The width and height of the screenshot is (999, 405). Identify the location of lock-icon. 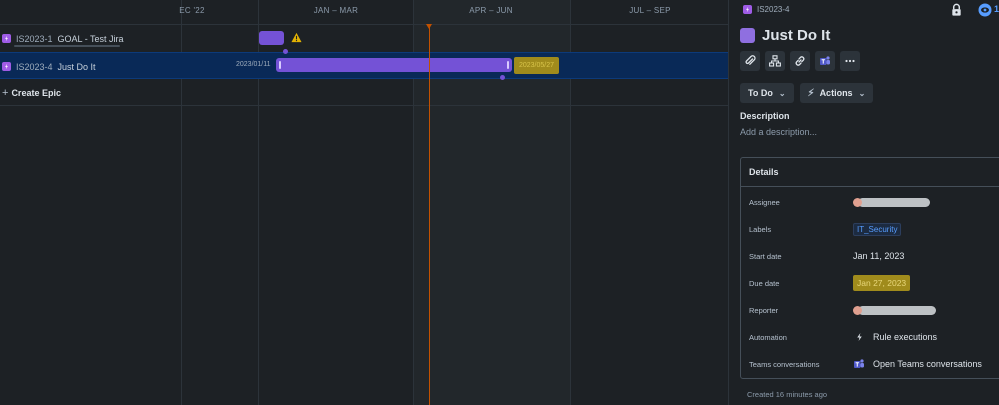
(956, 10).